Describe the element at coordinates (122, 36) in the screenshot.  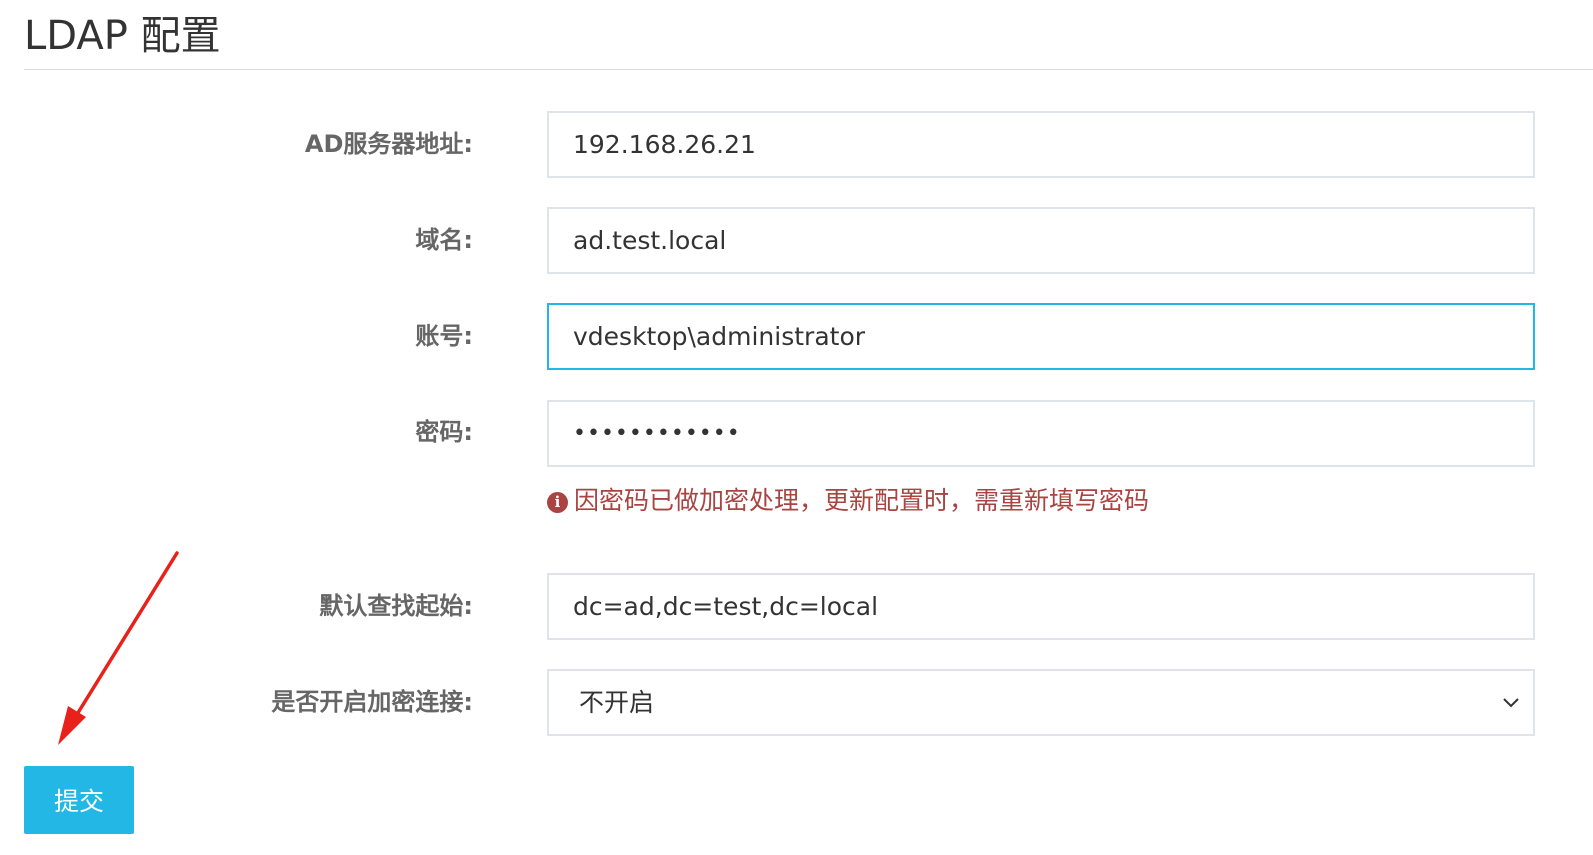
I see `page-title: LDAP 配置` at that location.